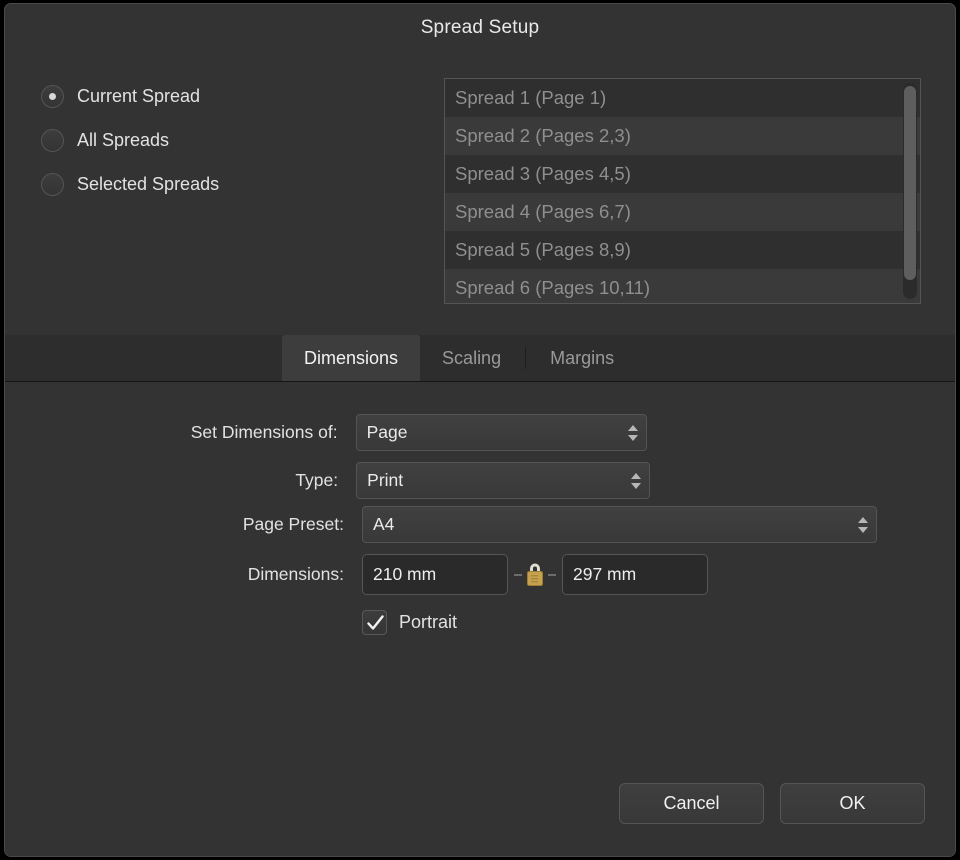 The height and width of the screenshot is (860, 960). What do you see at coordinates (264, 432) in the screenshot?
I see `set-dimensions-of-label: Set Dimensions of:` at bounding box center [264, 432].